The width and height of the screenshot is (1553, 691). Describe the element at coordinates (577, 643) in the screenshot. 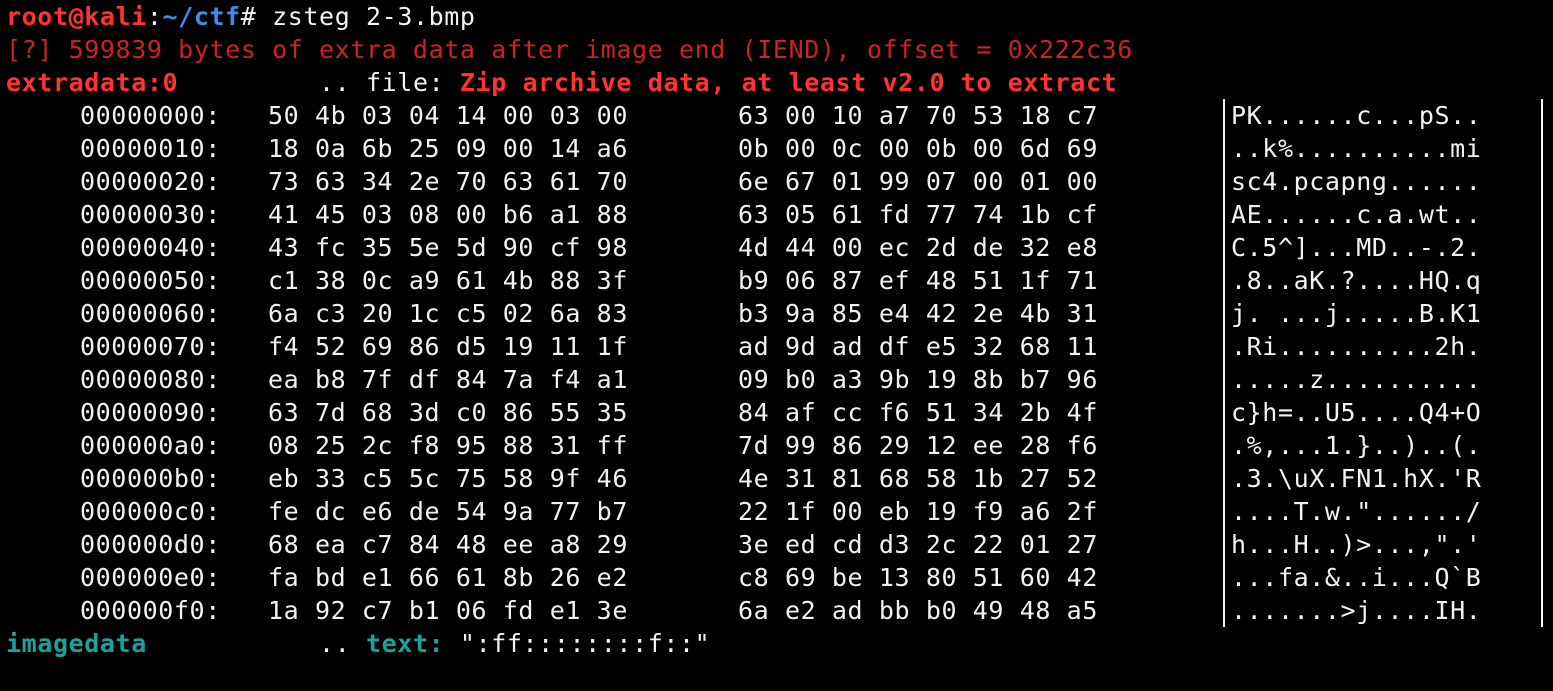

I see `imagedata-text-value: ":ff::::::::f::"` at that location.